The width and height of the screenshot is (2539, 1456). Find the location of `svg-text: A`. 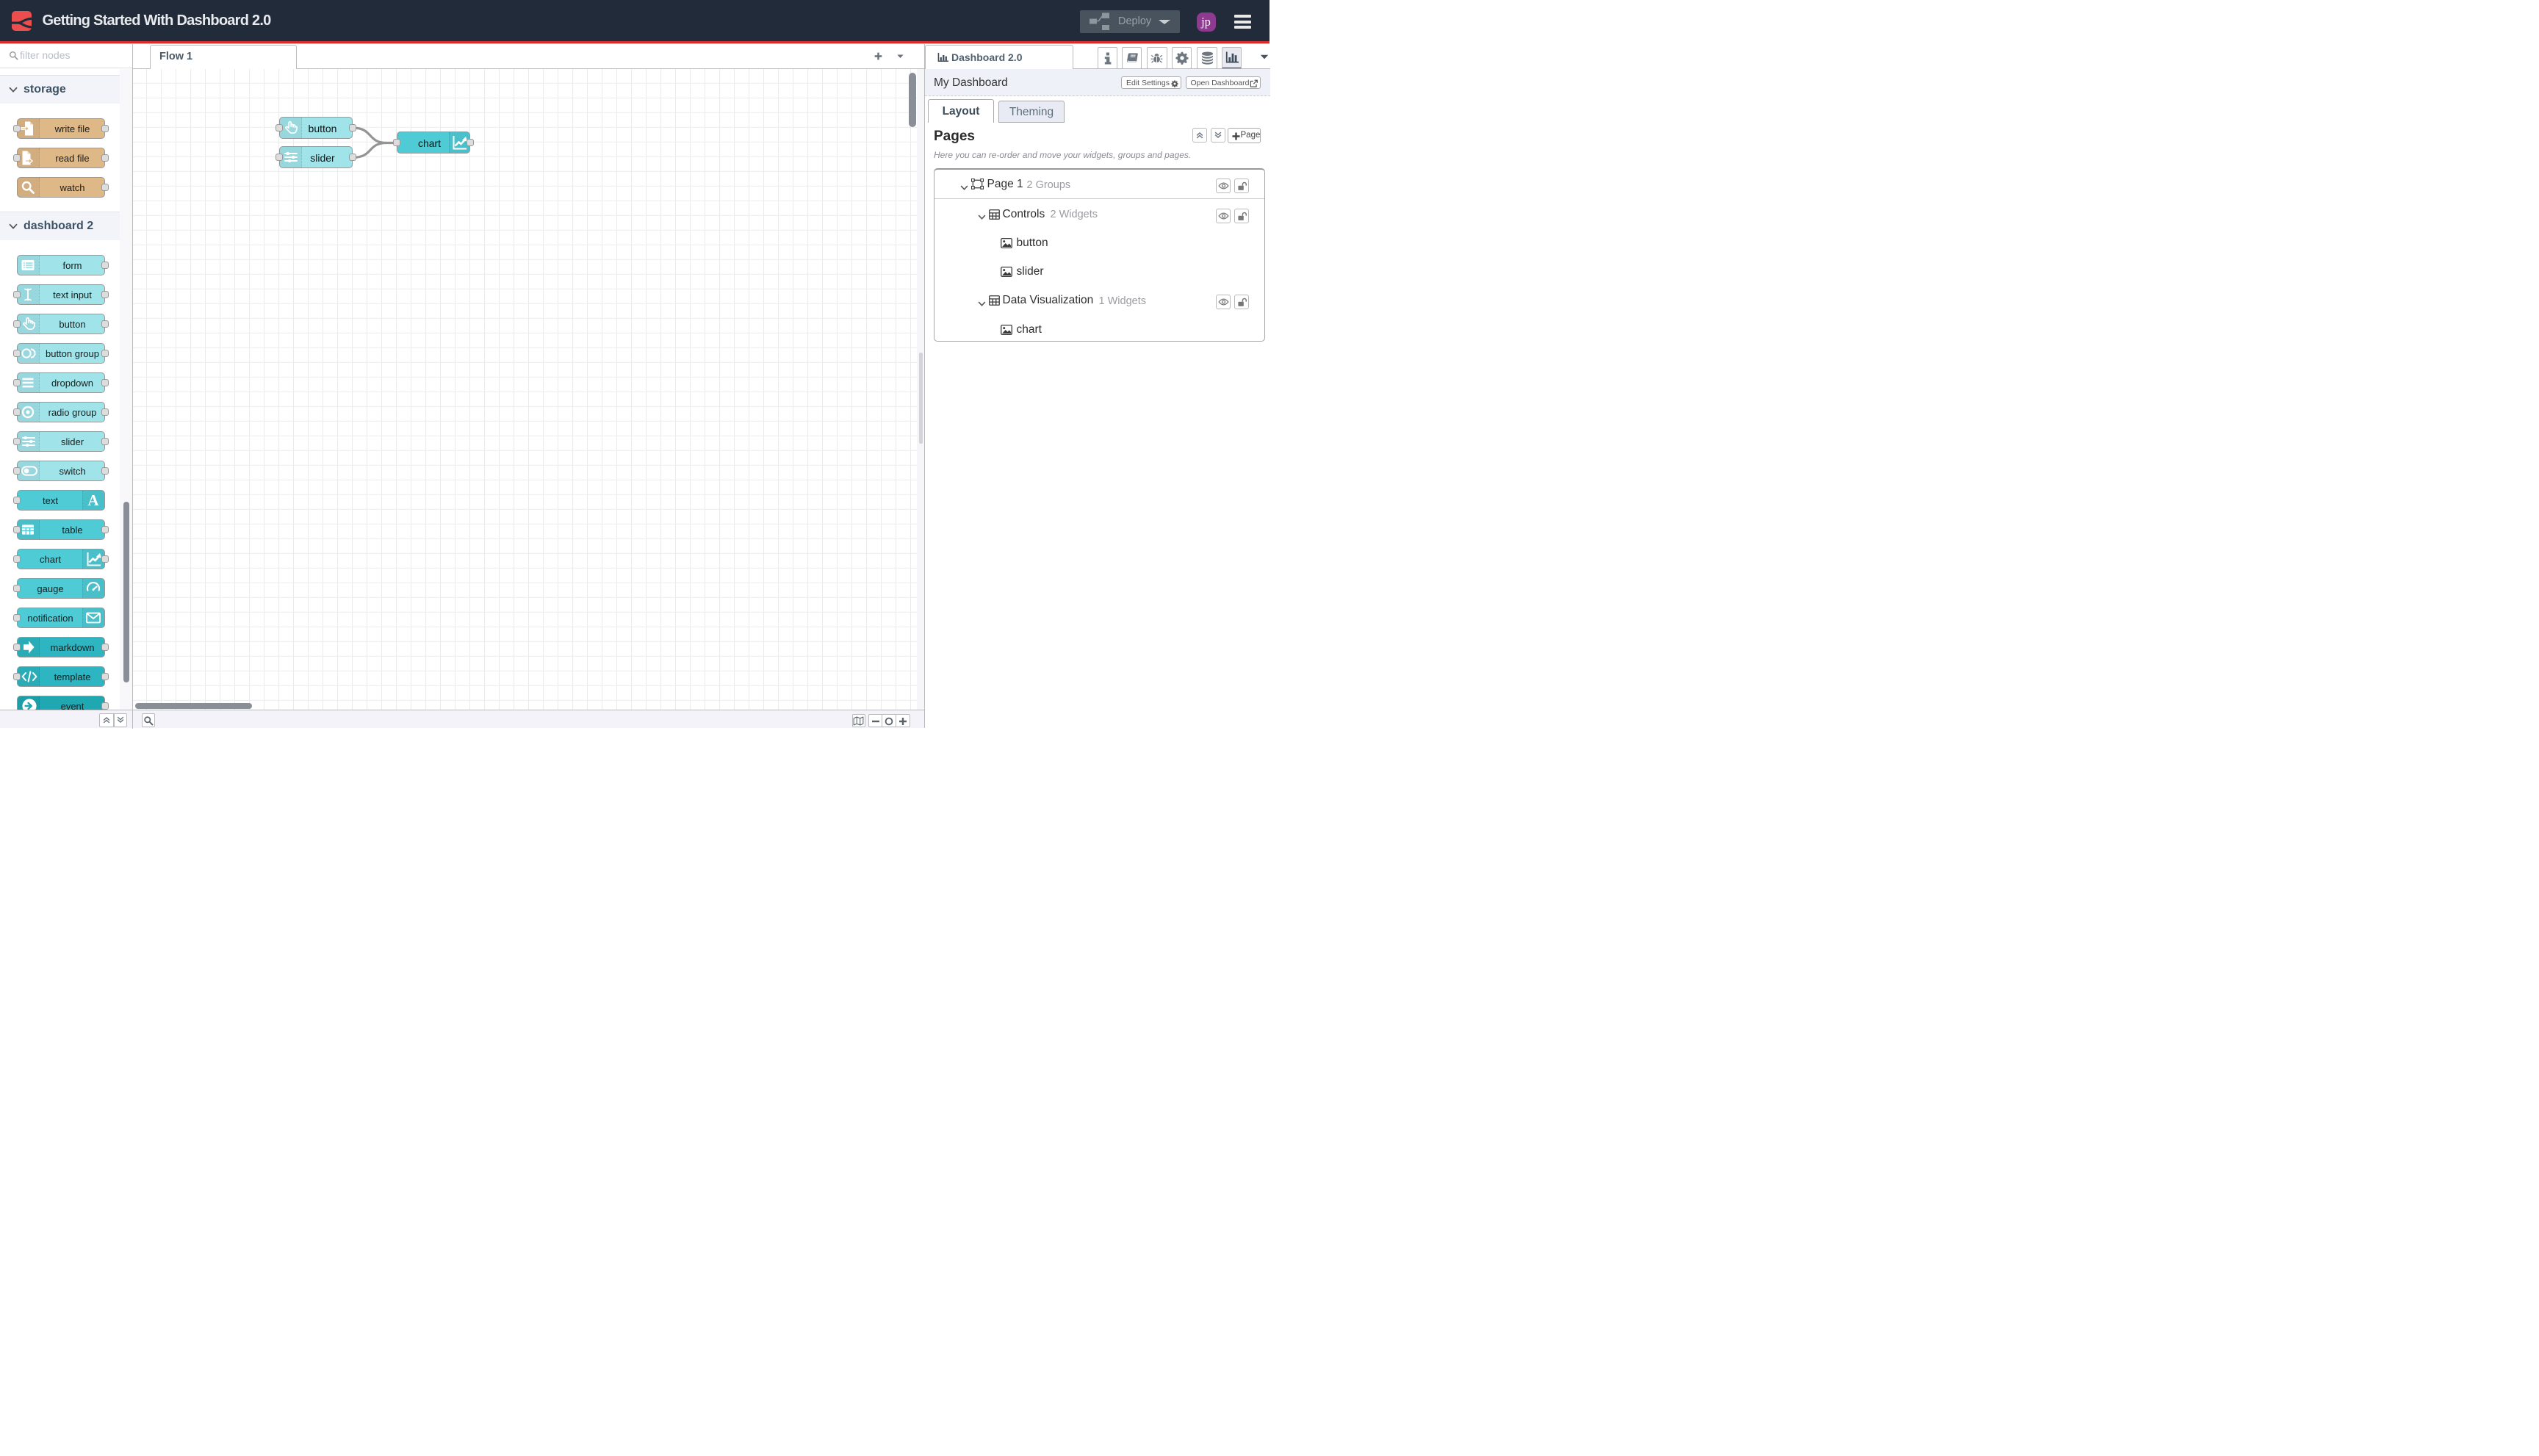

svg-text: A is located at coordinates (93, 500).